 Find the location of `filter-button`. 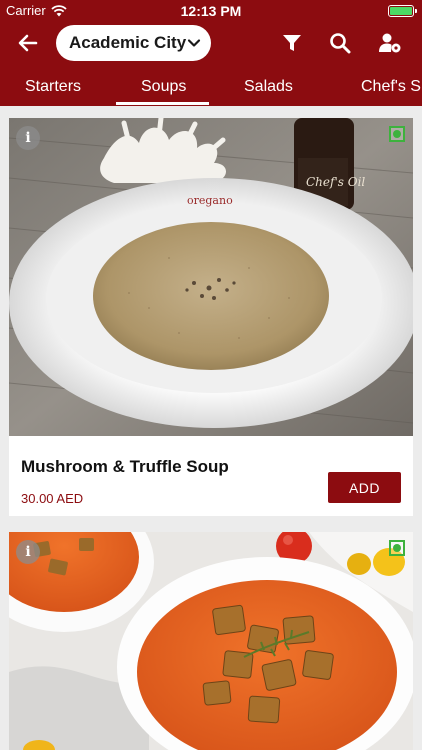

filter-button is located at coordinates (292, 43).